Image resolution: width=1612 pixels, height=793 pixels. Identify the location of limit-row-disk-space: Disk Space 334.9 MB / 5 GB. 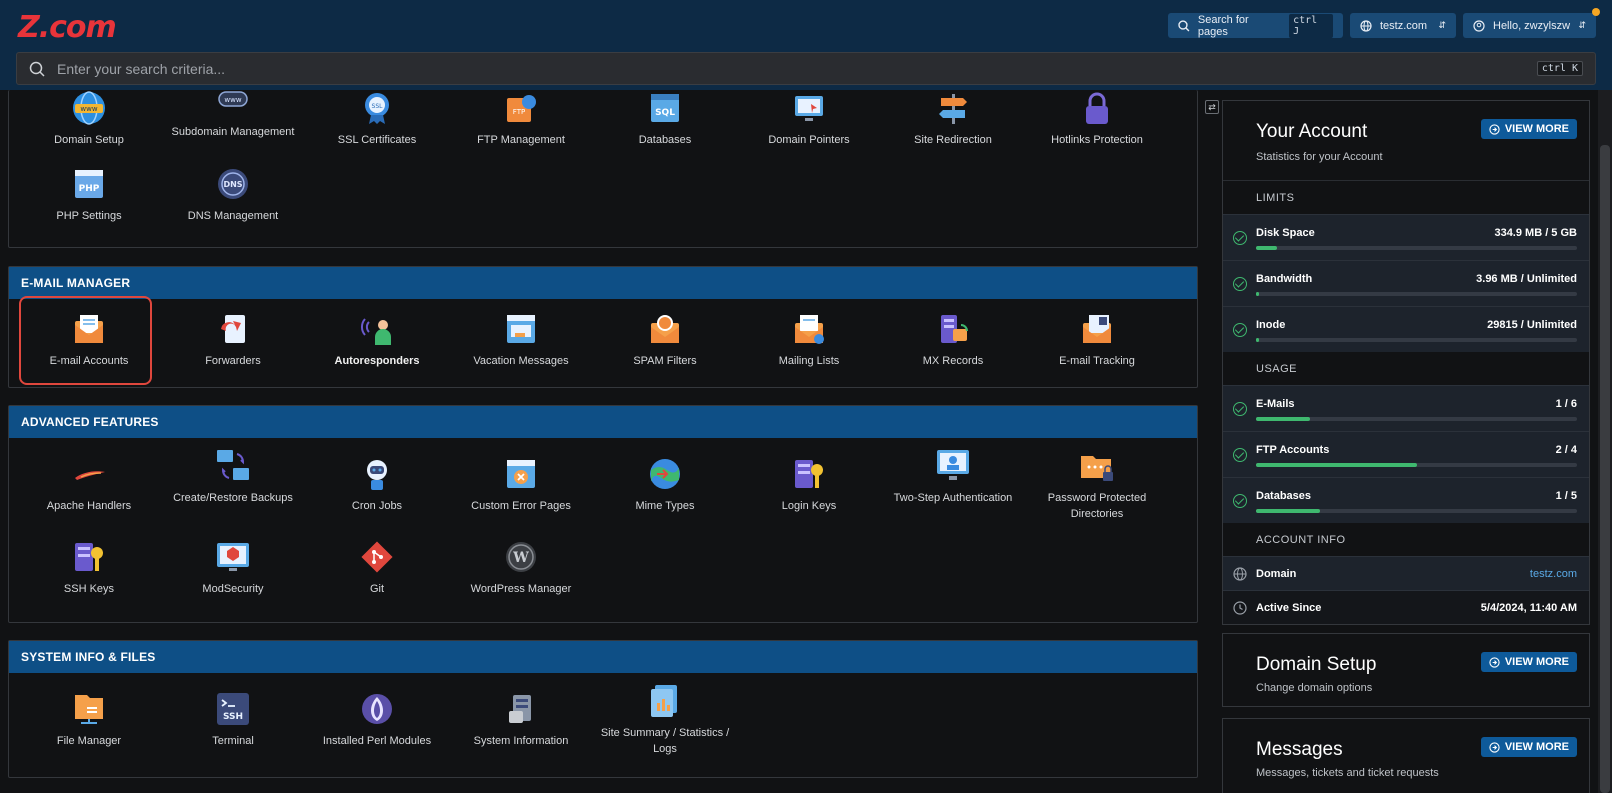
(1406, 237).